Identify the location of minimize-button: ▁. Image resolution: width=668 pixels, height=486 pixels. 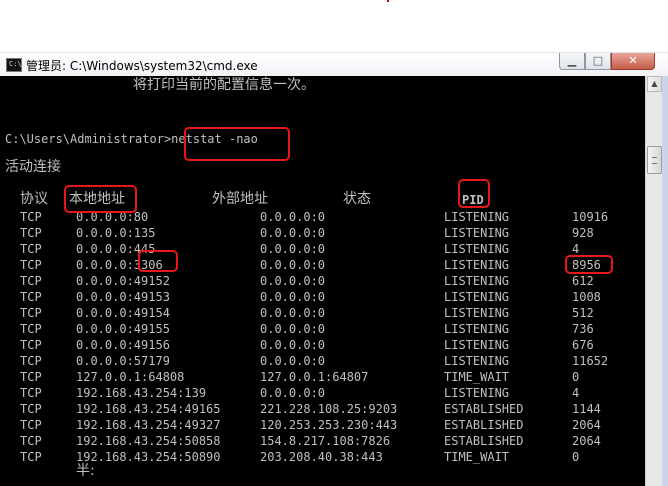
(572, 61).